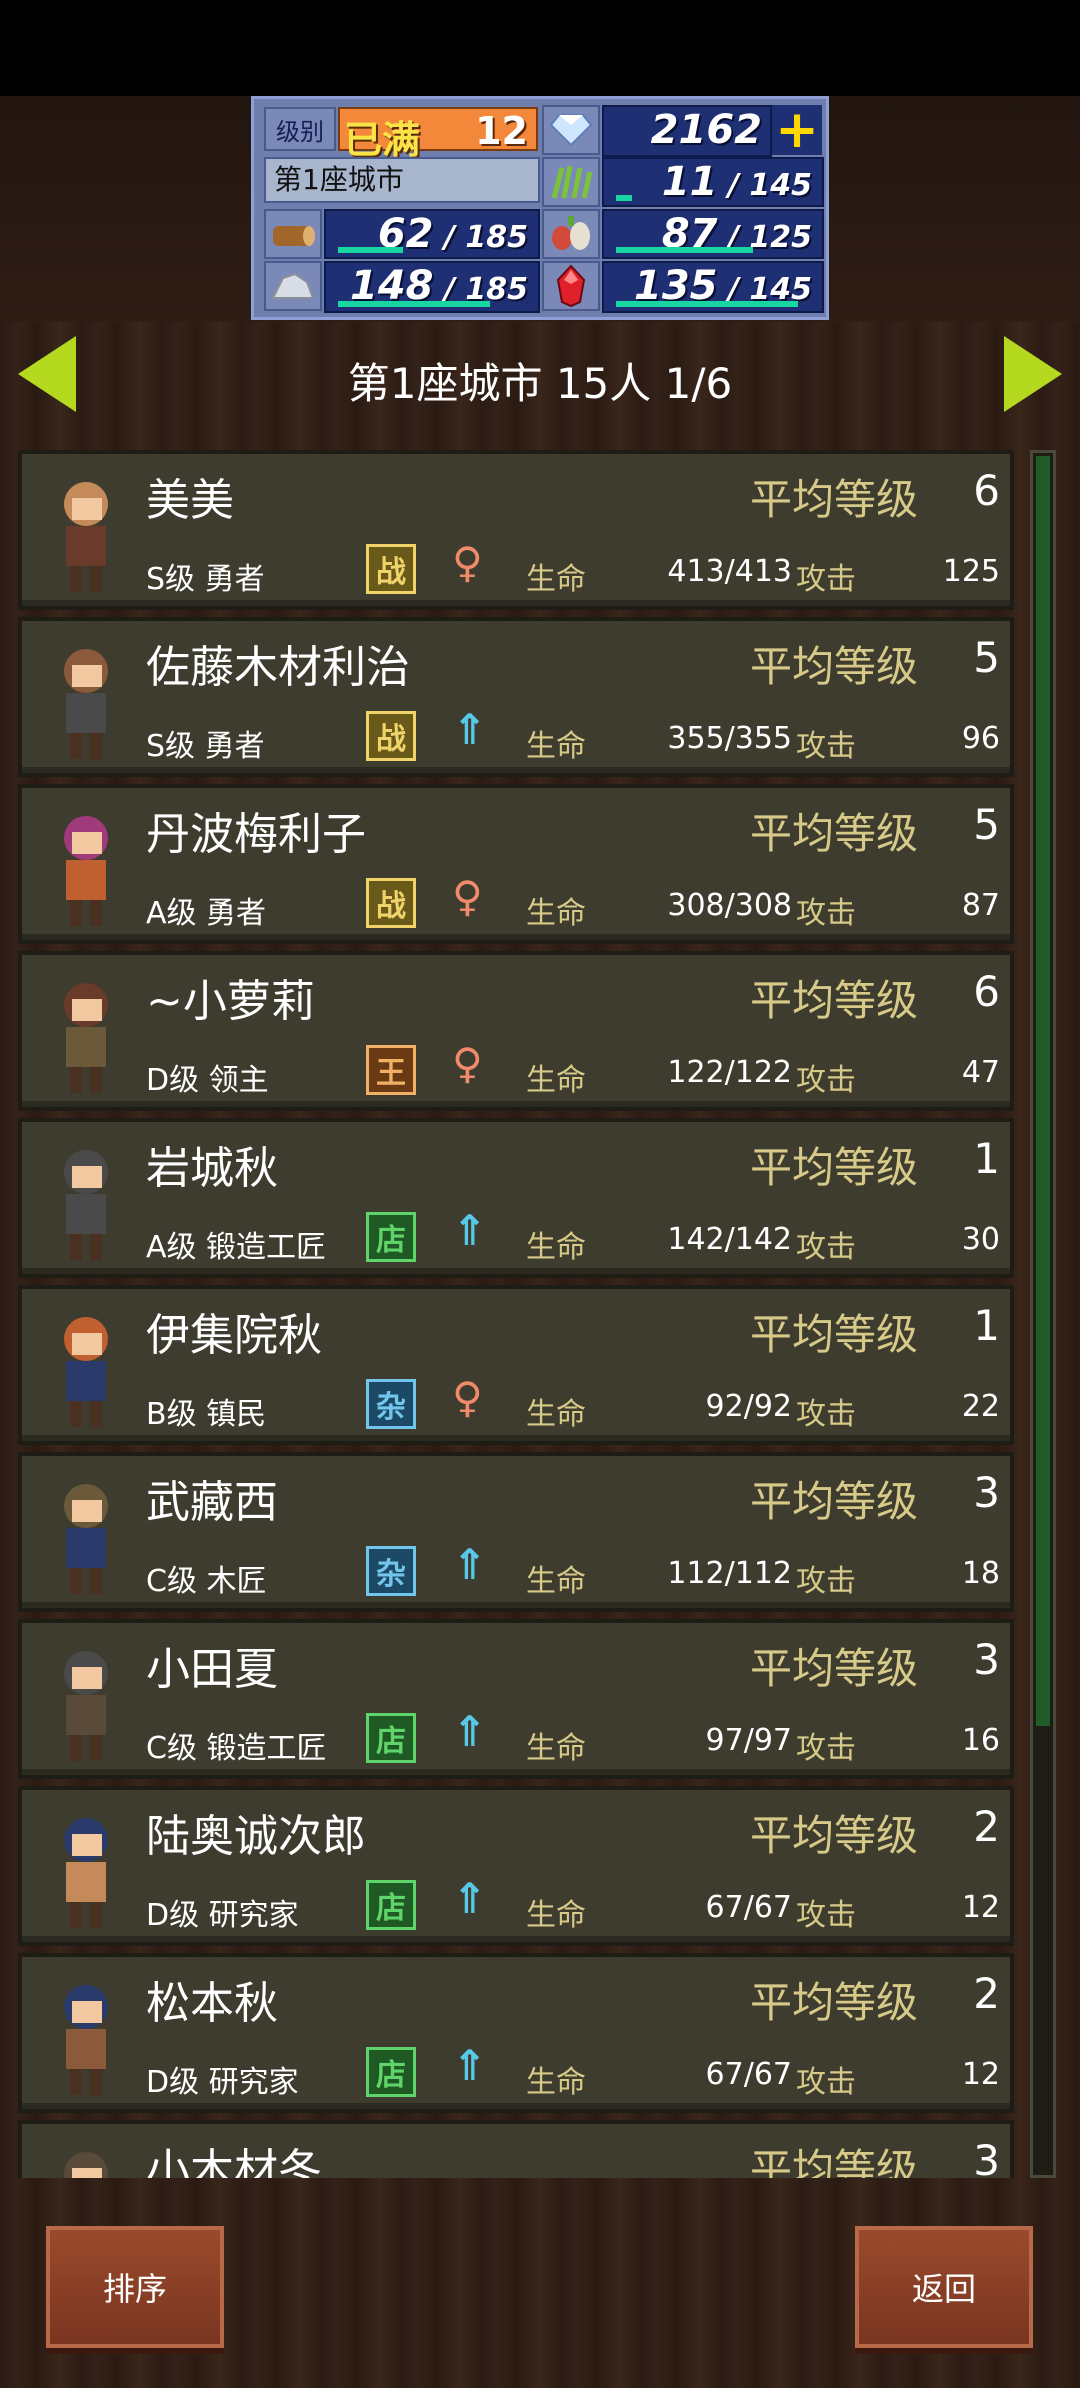  I want to click on resident-rank-class: D级 领主, so click(207, 1080).